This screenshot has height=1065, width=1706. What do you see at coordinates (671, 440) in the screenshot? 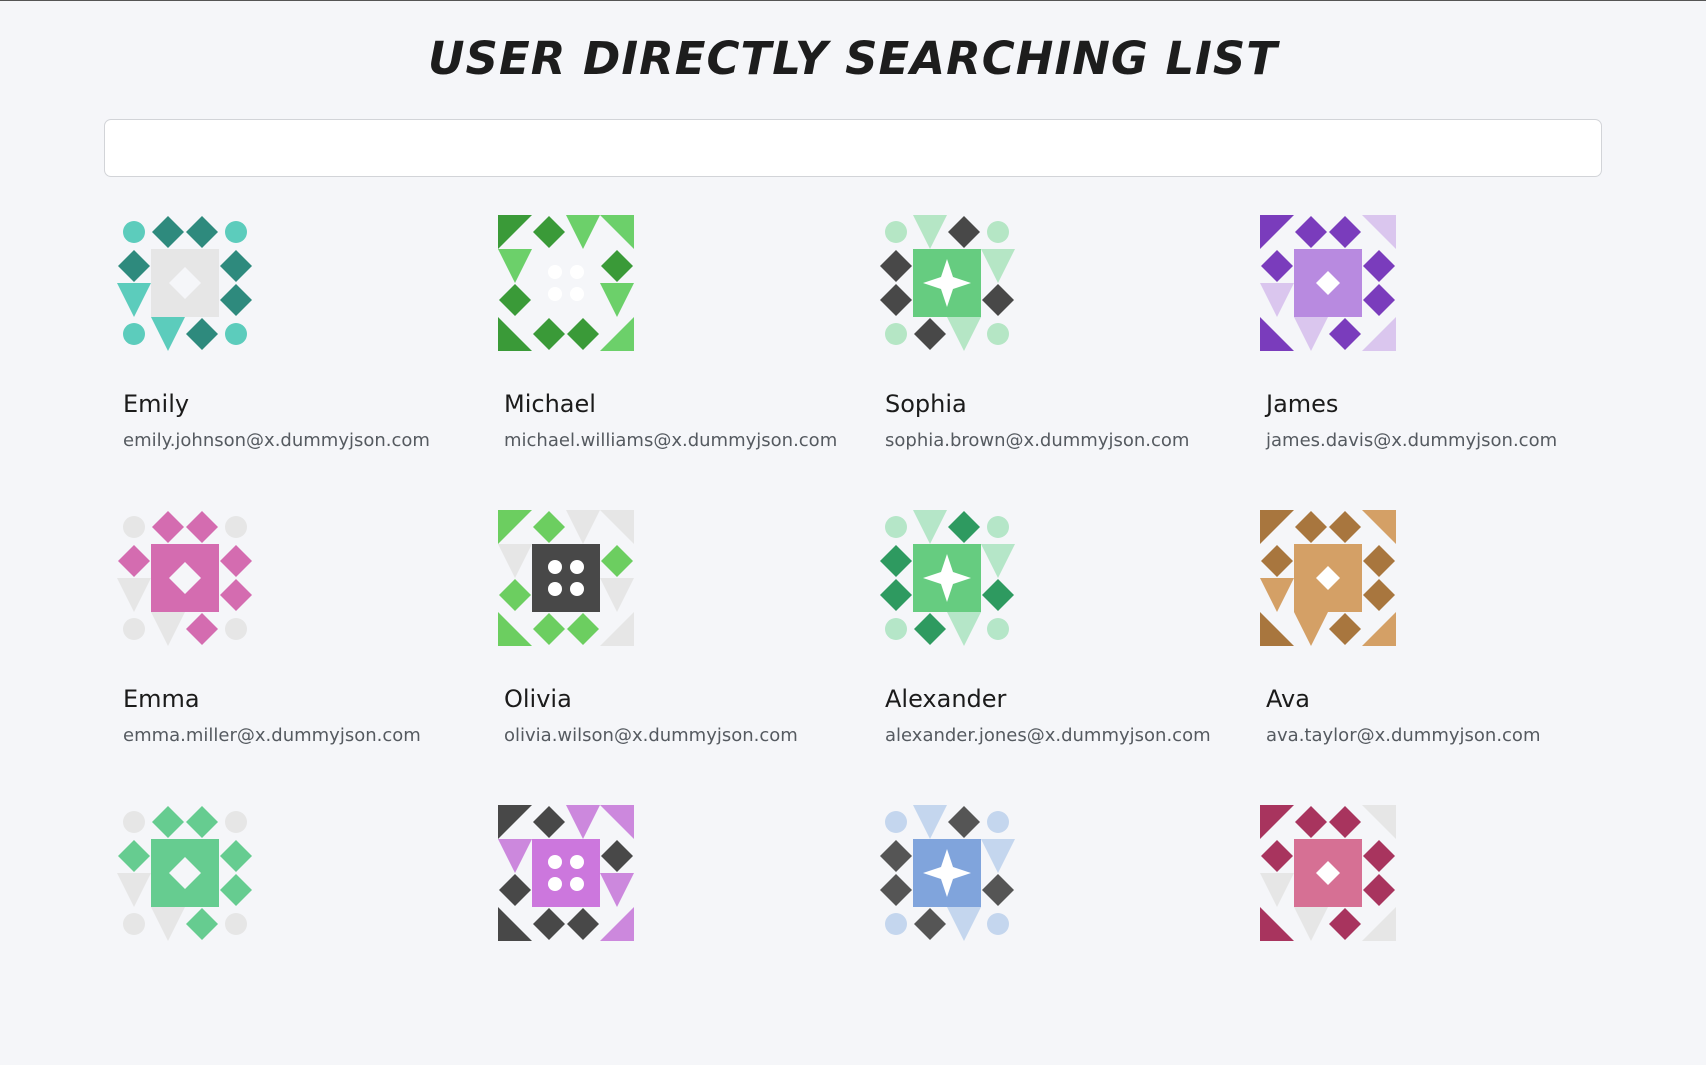
I see `user-email: michael.williams@x.dummyjson.com` at bounding box center [671, 440].